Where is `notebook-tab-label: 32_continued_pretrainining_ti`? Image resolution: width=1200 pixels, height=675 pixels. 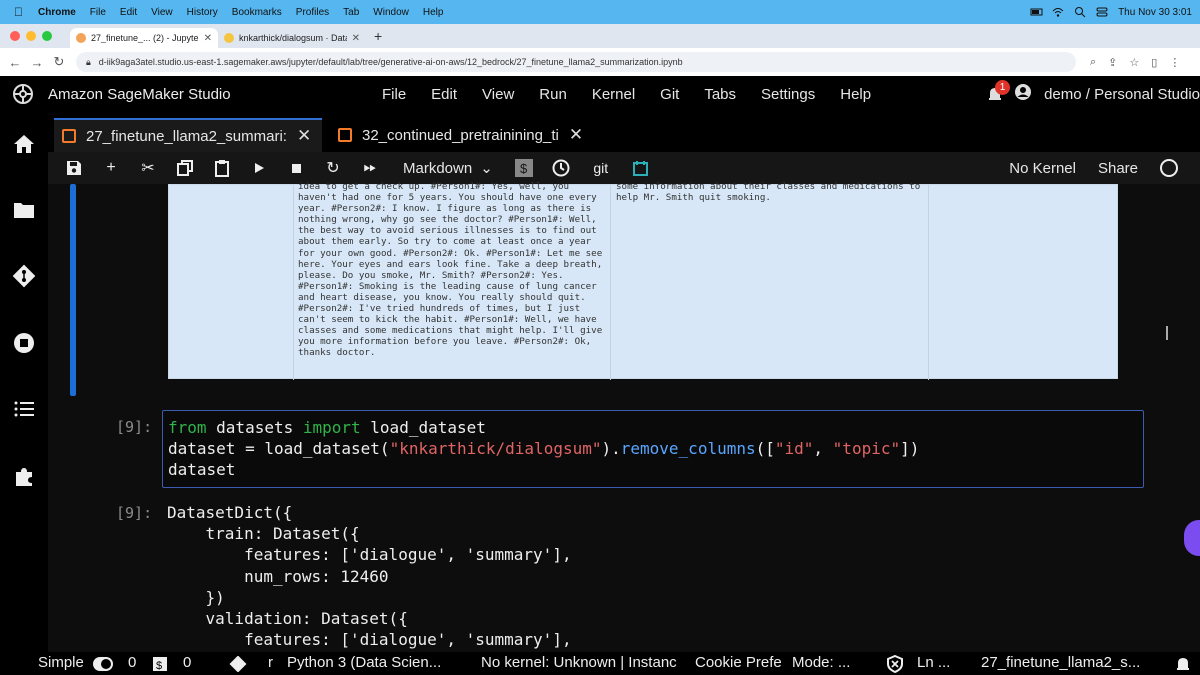 notebook-tab-label: 32_continued_pretrainining_ti is located at coordinates (460, 135).